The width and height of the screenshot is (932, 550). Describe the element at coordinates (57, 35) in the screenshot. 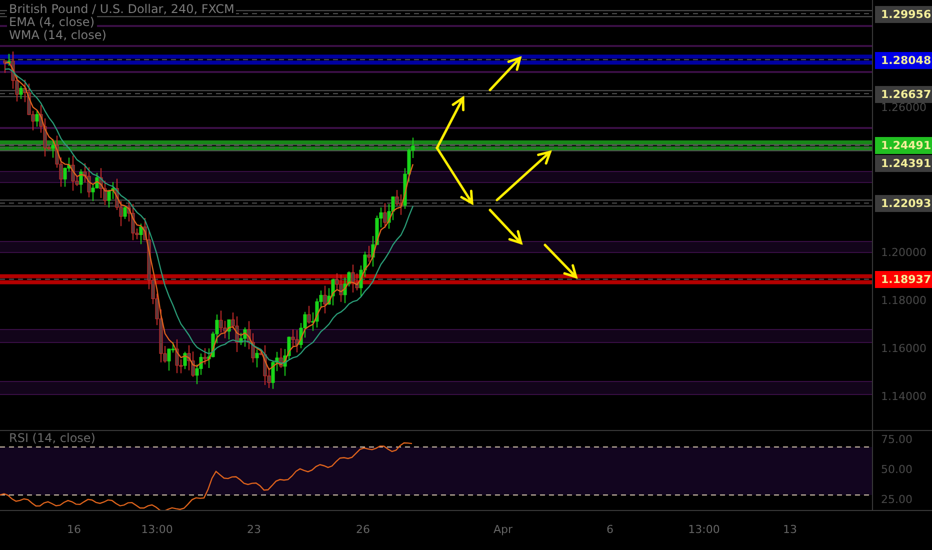

I see `legend-text: WMA (14, close)` at that location.